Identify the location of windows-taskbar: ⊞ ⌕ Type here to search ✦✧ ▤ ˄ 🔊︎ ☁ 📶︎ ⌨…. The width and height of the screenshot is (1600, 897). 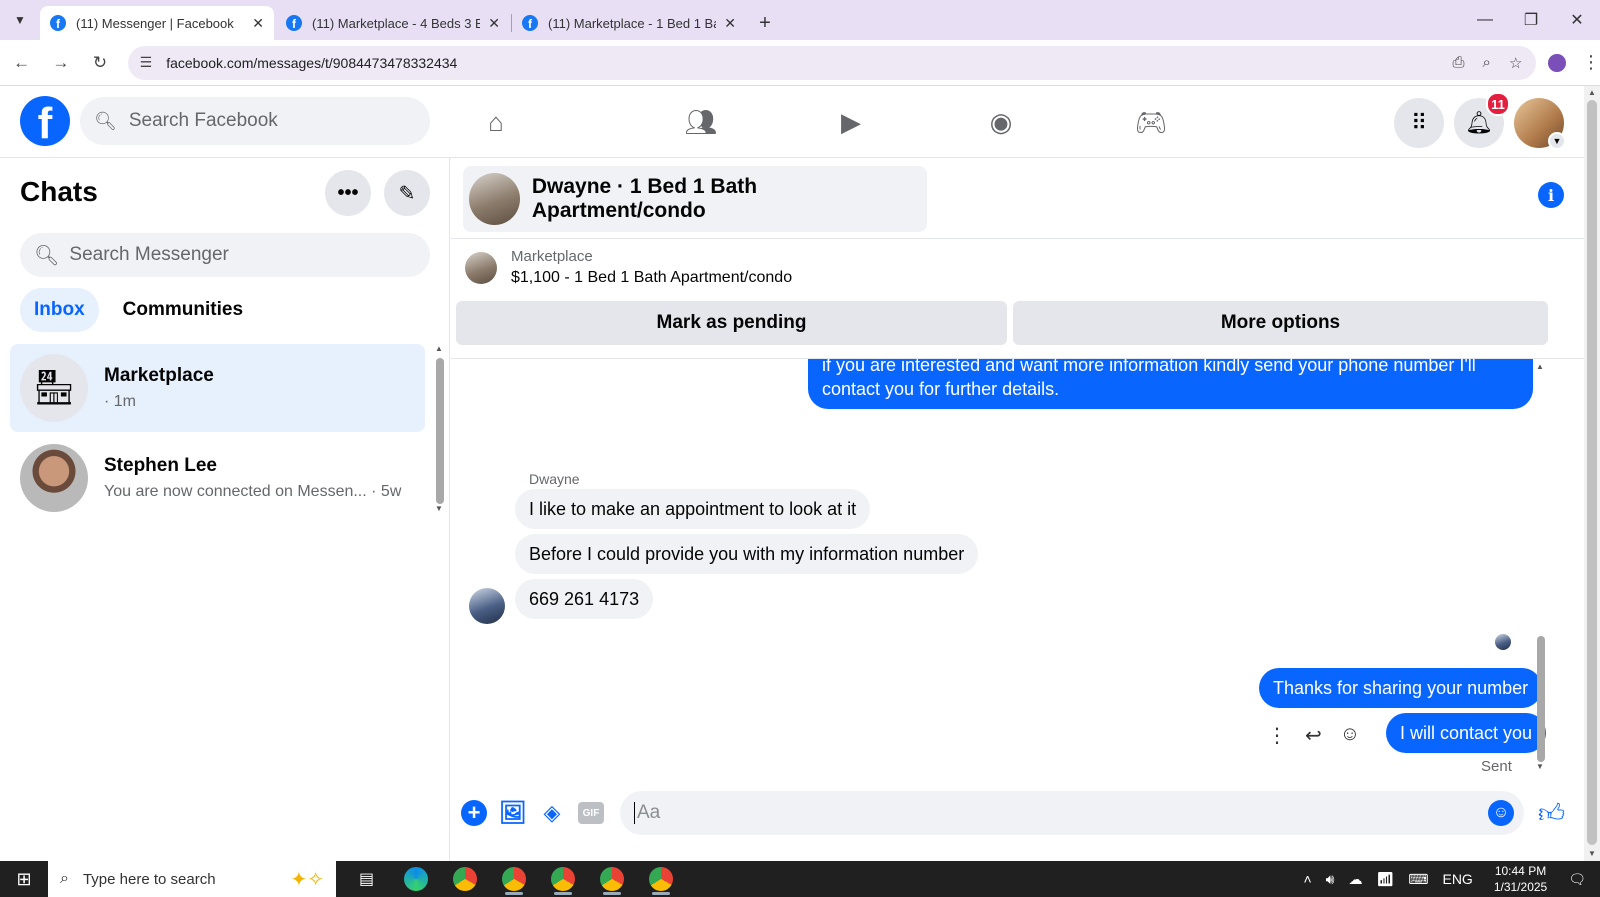
(800, 879).